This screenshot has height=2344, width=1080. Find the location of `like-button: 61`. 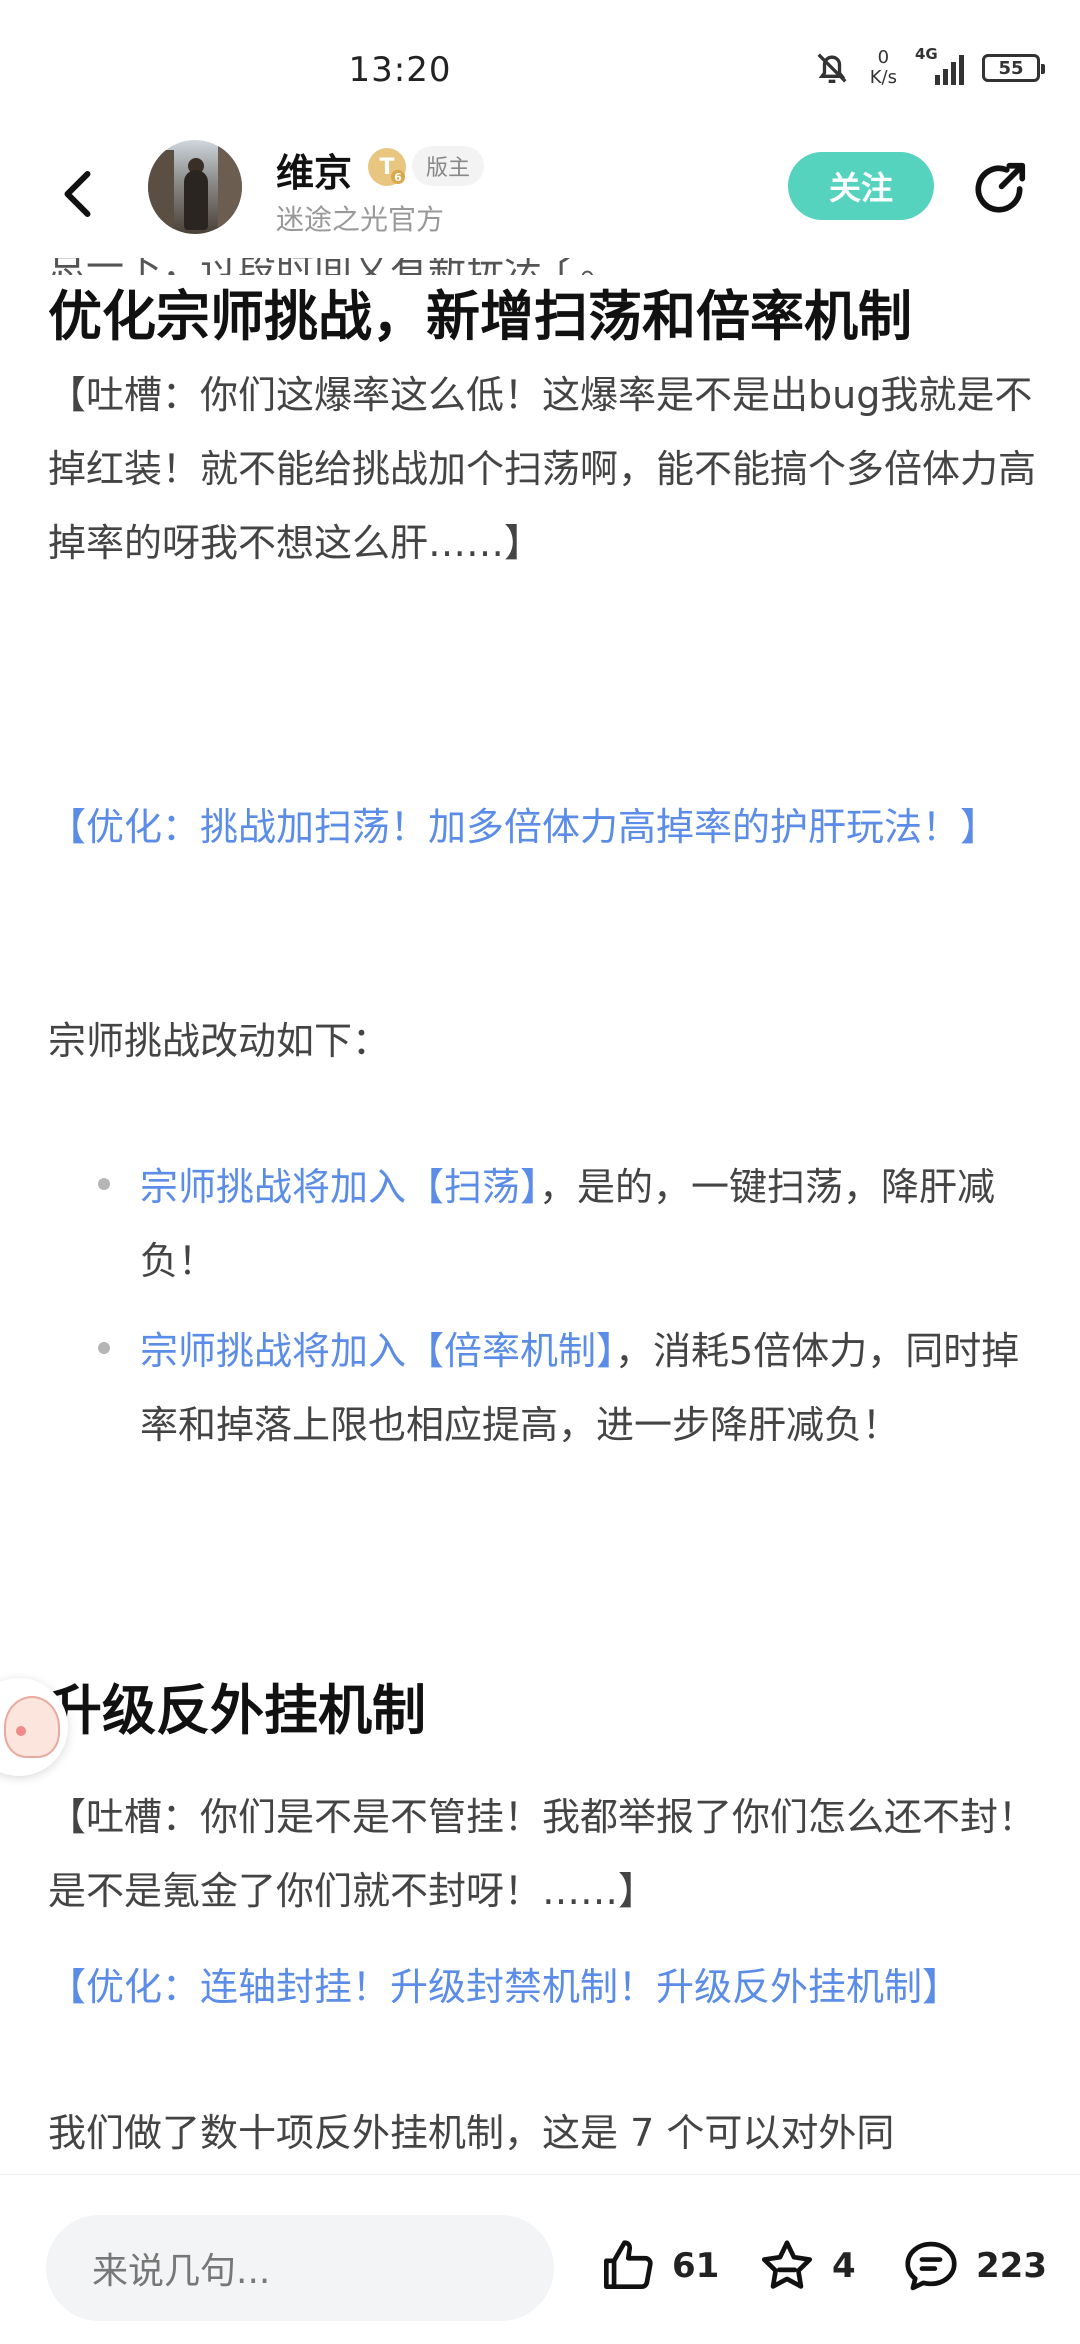

like-button: 61 is located at coordinates (657, 2266).